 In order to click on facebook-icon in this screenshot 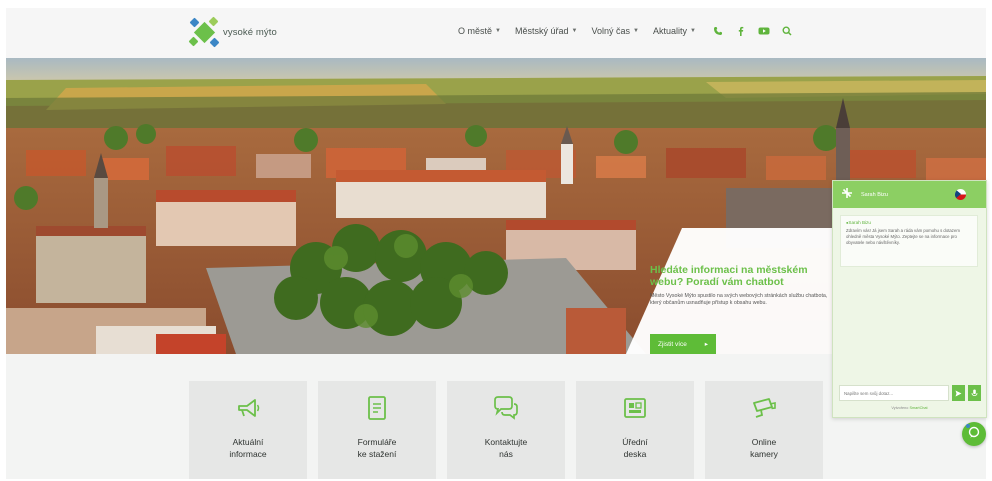, I will do `click(741, 31)`.